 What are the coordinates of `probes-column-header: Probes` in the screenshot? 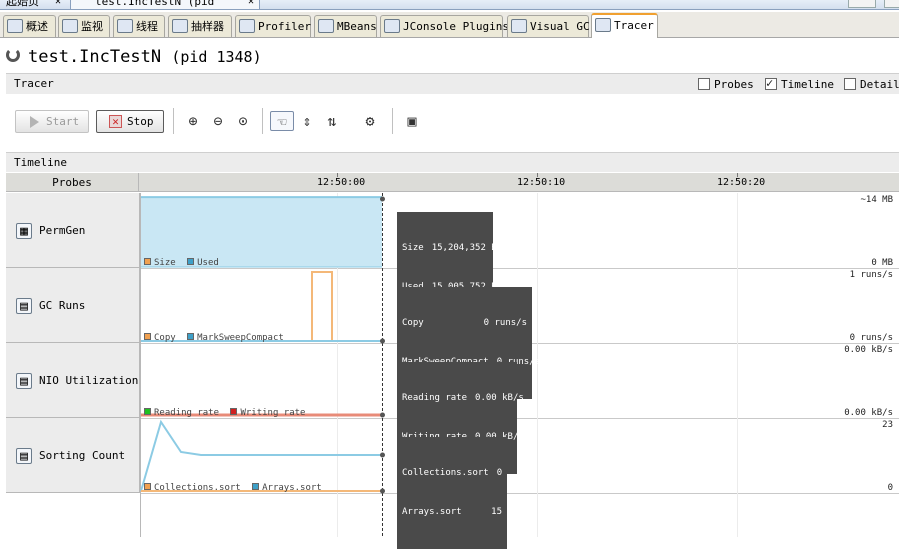 It's located at (72, 182).